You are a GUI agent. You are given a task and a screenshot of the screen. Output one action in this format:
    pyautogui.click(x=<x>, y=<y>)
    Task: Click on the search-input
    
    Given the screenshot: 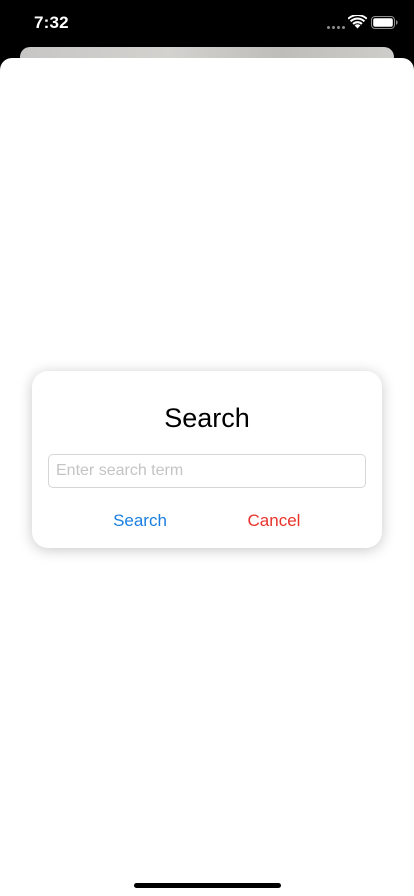 What is the action you would take?
    pyautogui.click(x=207, y=471)
    